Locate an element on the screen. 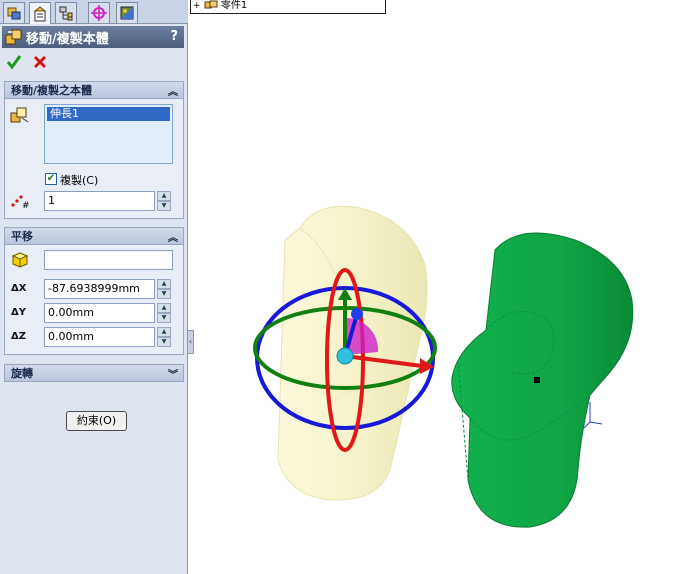 This screenshot has width=677, height=574. manager-tabs is located at coordinates (94, 12).